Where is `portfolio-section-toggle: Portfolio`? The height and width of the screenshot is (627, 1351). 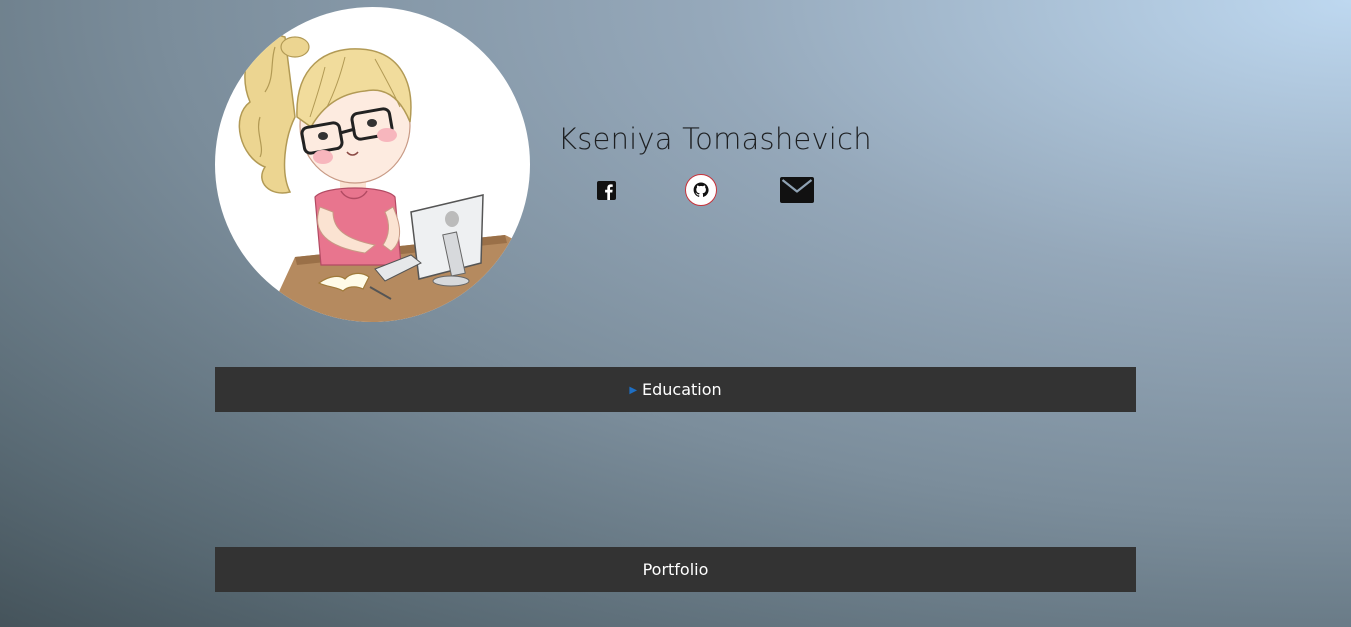
portfolio-section-toggle: Portfolio is located at coordinates (675, 569).